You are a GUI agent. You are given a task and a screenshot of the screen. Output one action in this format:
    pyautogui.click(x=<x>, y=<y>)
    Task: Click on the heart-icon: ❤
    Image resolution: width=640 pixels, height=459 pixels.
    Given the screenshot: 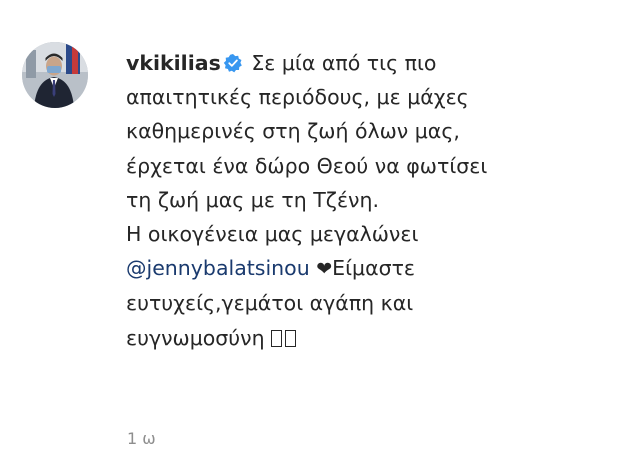 What is the action you would take?
    pyautogui.click(x=324, y=269)
    